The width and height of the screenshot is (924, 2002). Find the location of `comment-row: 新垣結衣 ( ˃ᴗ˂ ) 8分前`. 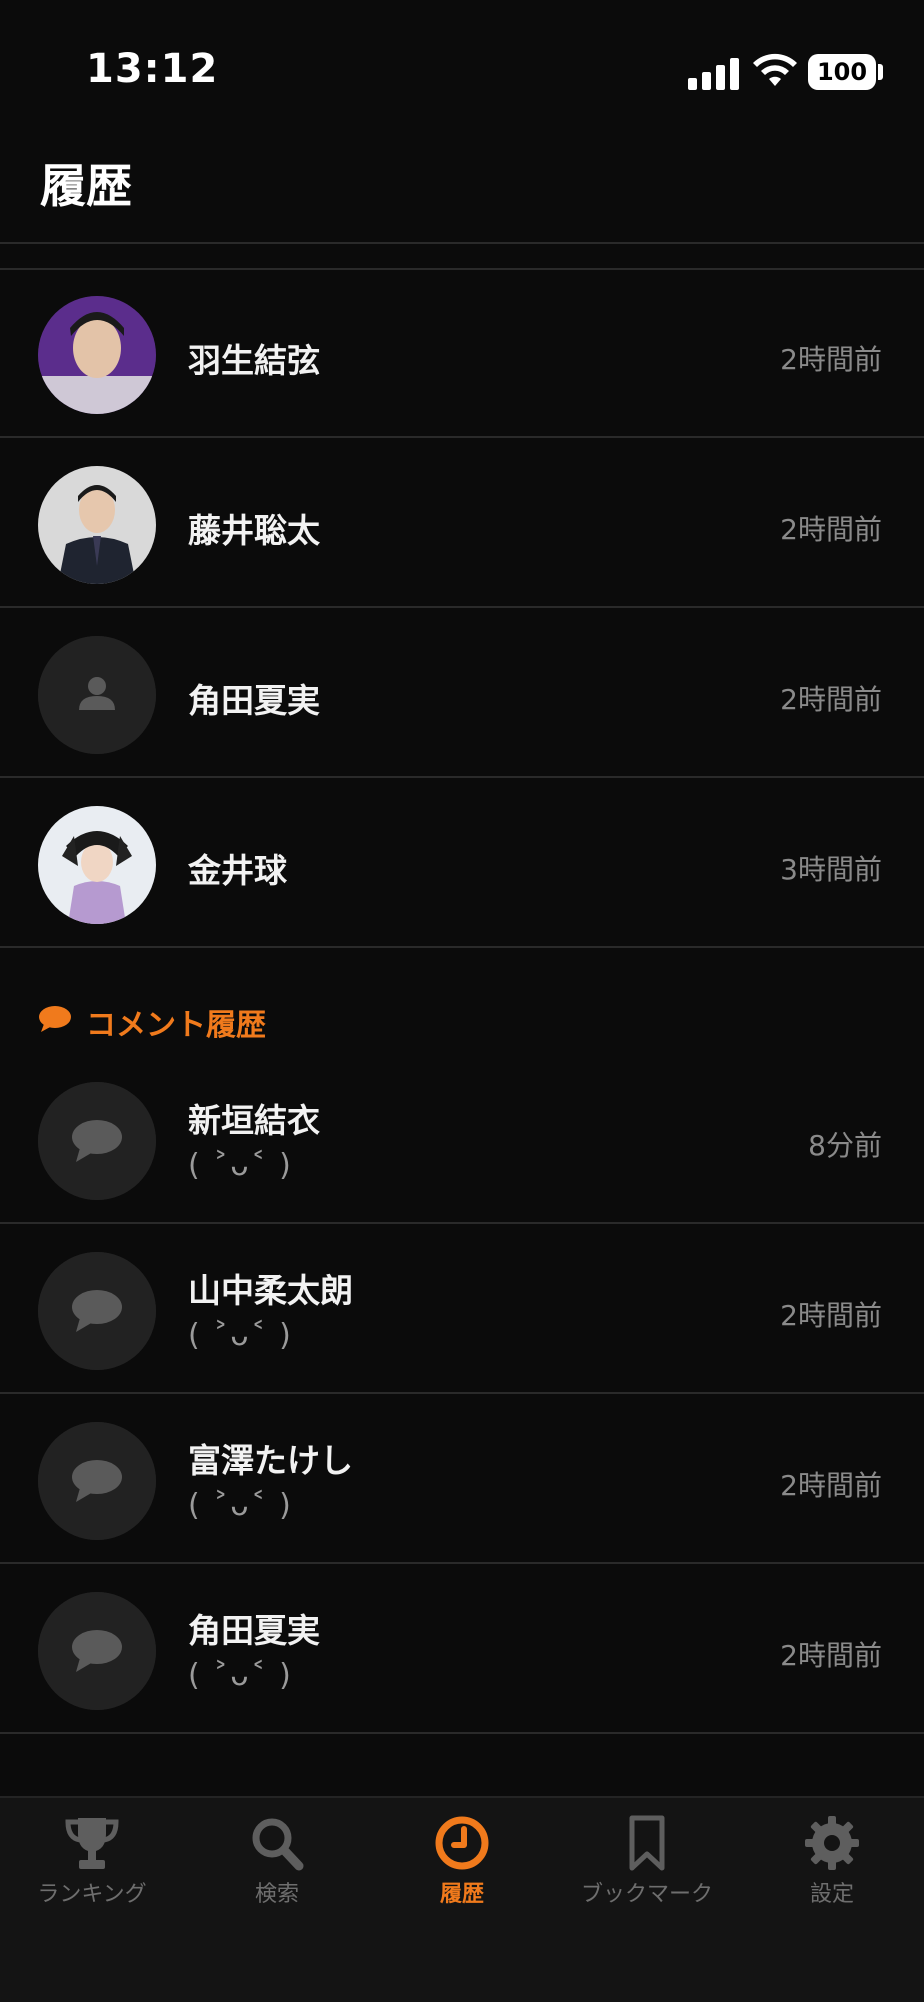

comment-row: 新垣結衣 ( ˃ᴗ˂ ) 8分前 is located at coordinates (462, 1140).